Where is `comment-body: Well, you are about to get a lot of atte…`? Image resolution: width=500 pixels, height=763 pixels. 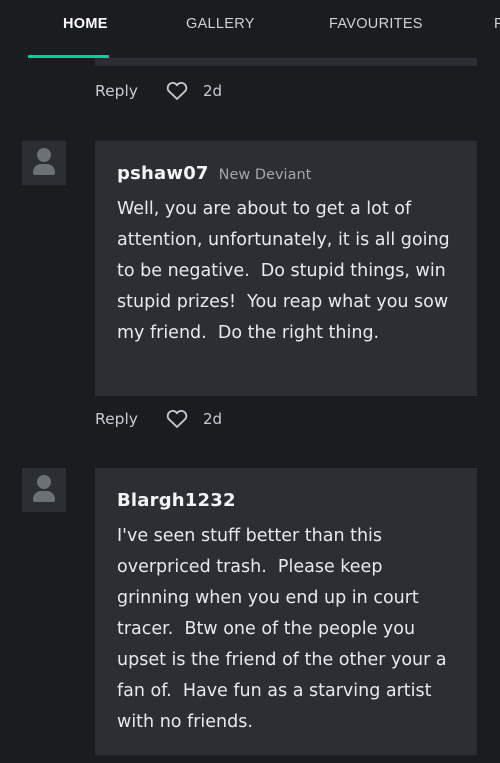 comment-body: Well, you are about to get a lot of atte… is located at coordinates (286, 271).